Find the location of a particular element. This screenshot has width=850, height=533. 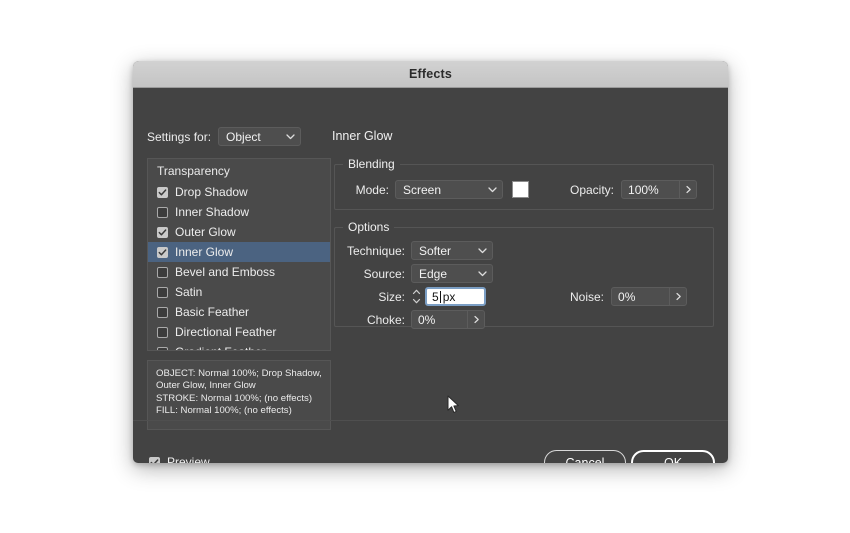

size-unit: px is located at coordinates (449, 296).